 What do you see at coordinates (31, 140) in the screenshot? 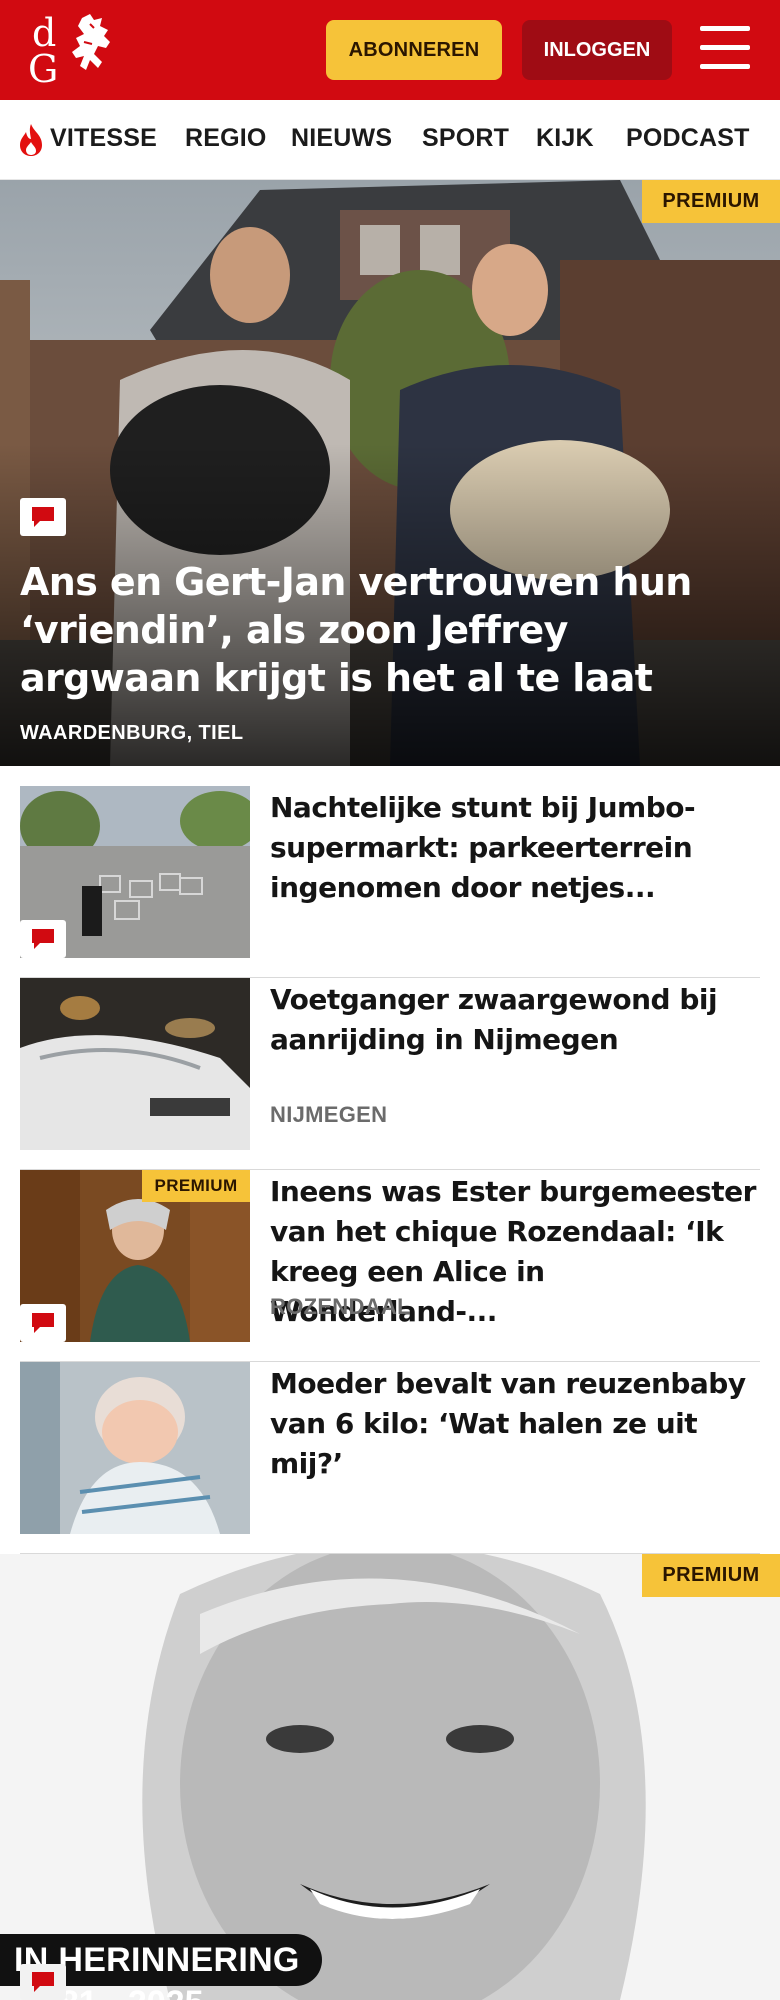
I see `flame-icon` at bounding box center [31, 140].